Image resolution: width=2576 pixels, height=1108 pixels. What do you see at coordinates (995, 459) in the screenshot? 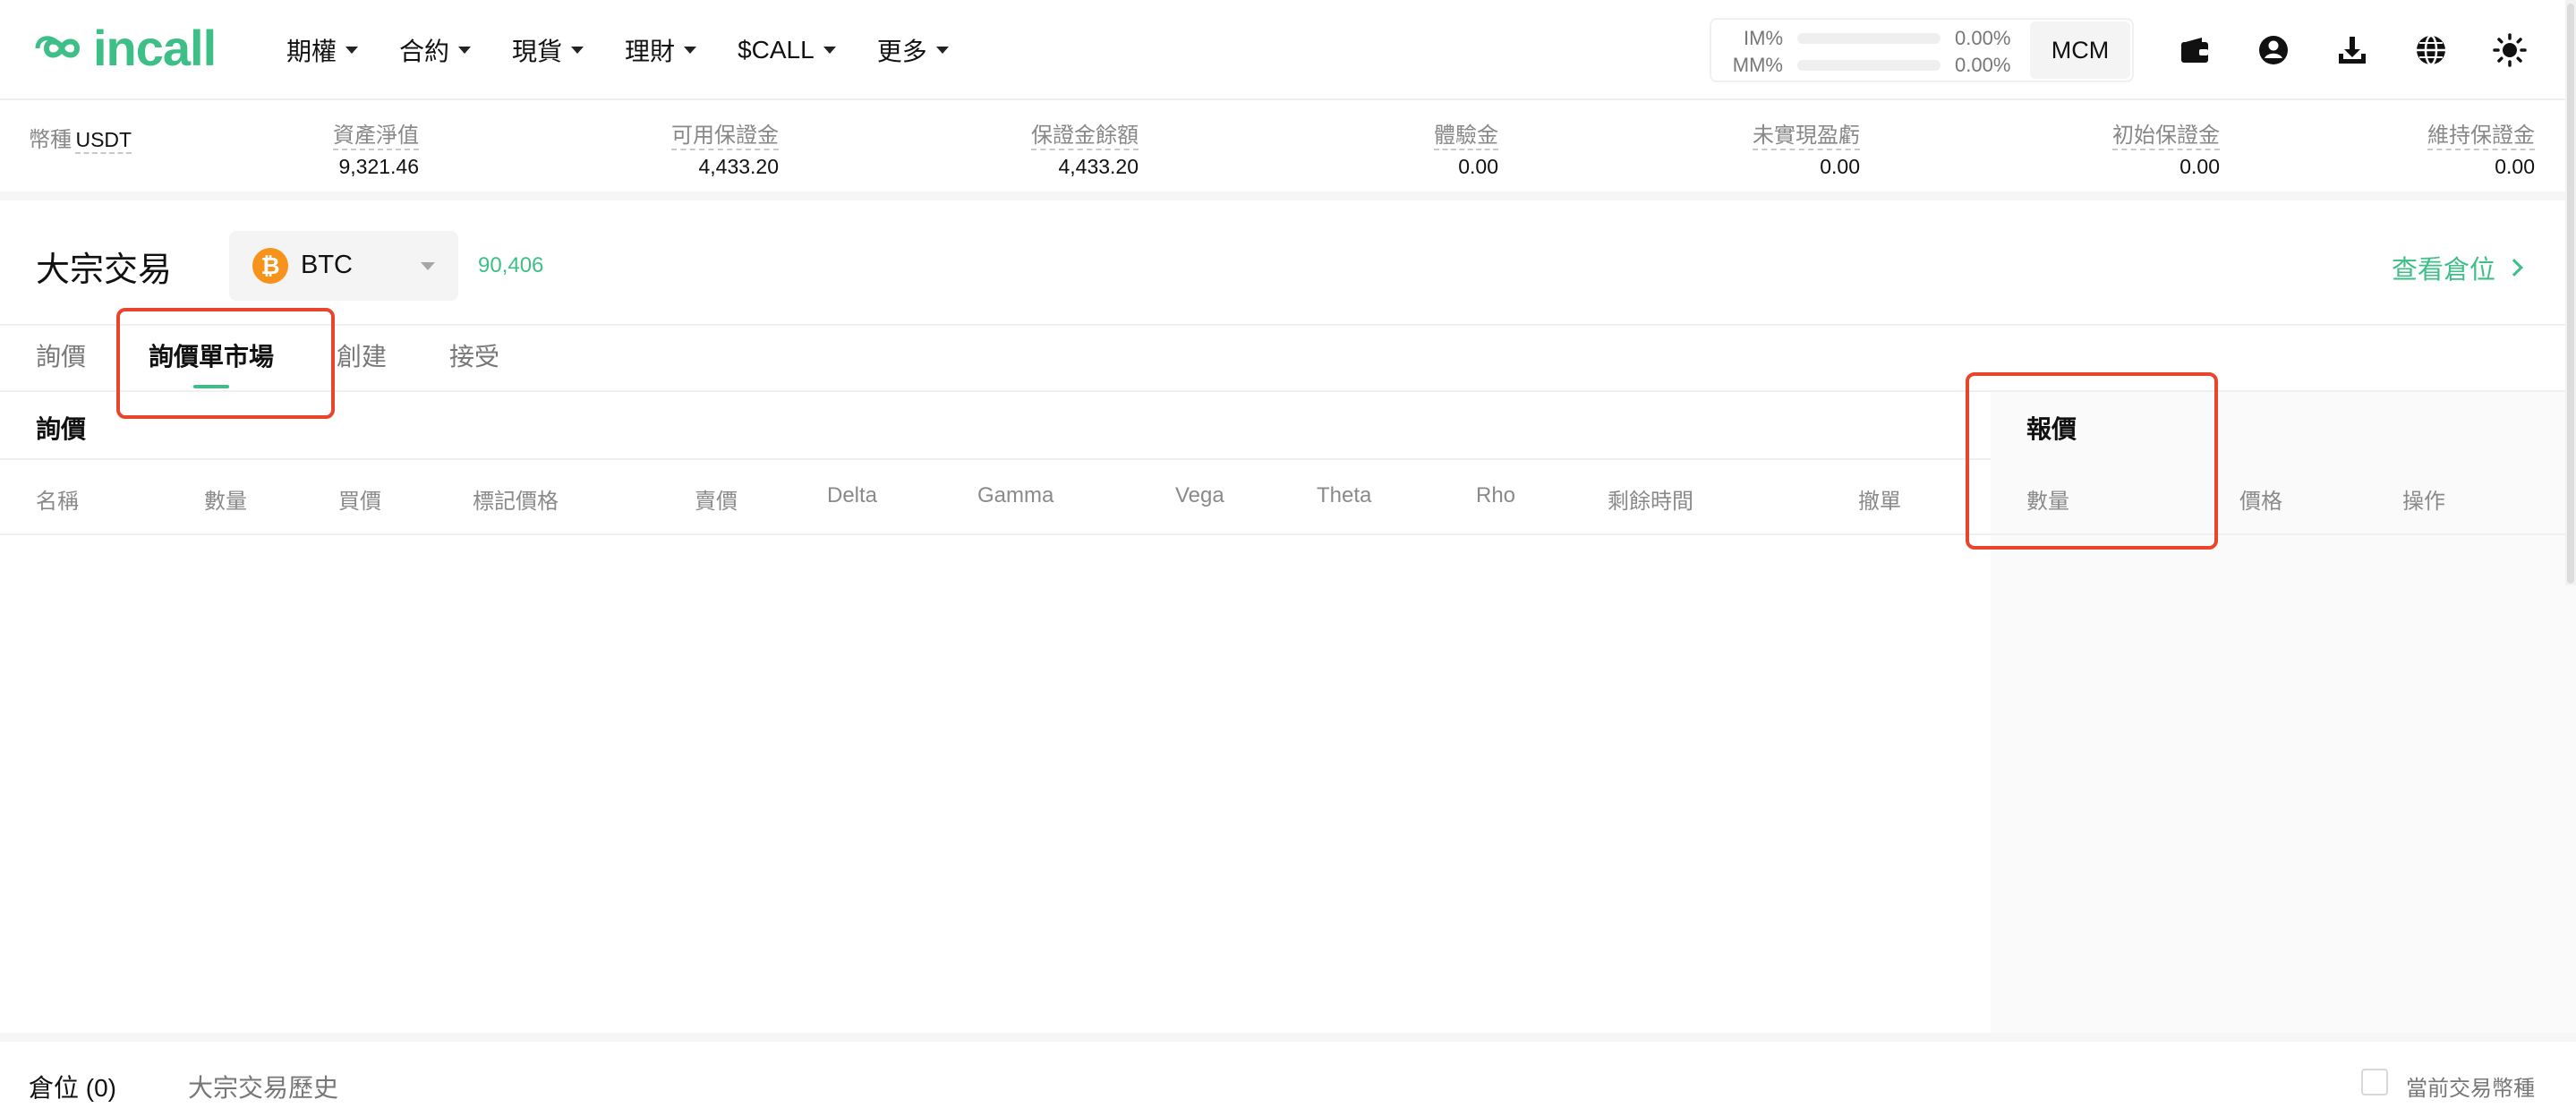
I see `divider` at bounding box center [995, 459].